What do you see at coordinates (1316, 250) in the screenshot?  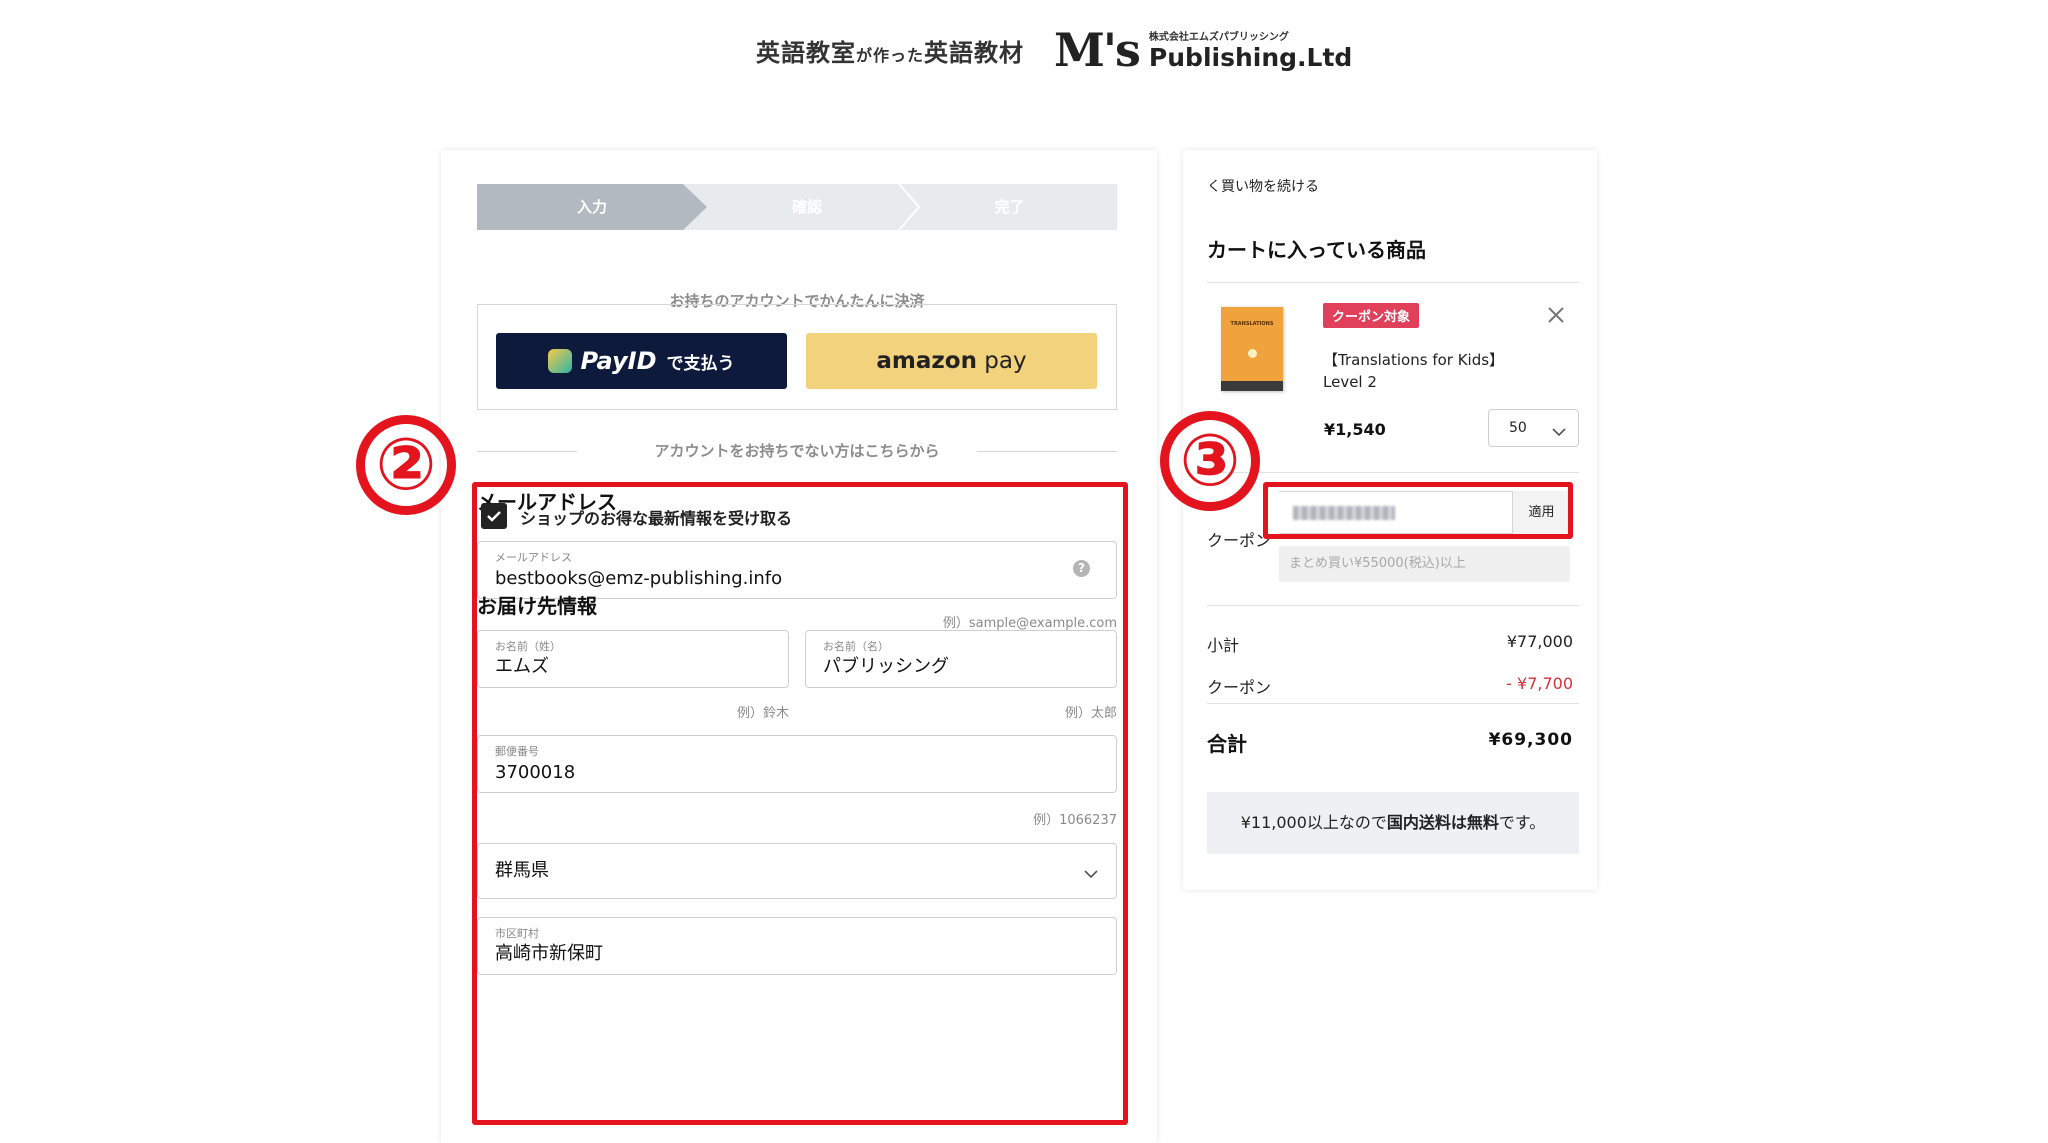 I see `cart-title: カートに入っている商品` at bounding box center [1316, 250].